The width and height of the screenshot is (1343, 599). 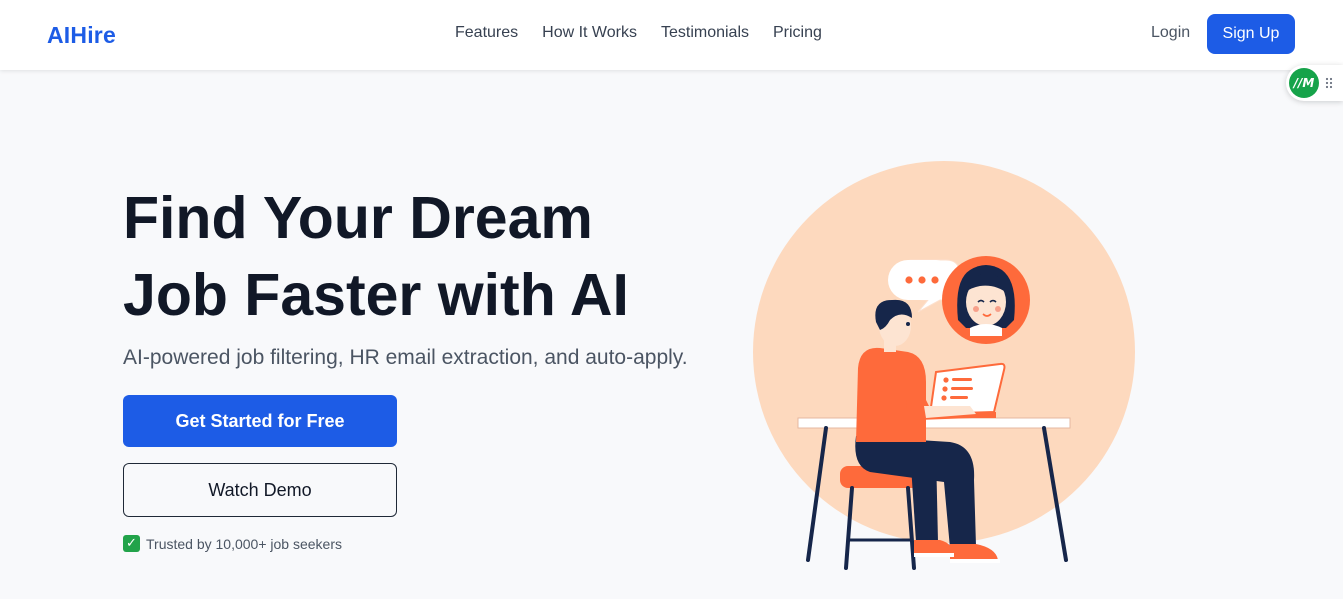 What do you see at coordinates (244, 543) in the screenshot?
I see `trust-text: Trusted by 10,000+ job seekers` at bounding box center [244, 543].